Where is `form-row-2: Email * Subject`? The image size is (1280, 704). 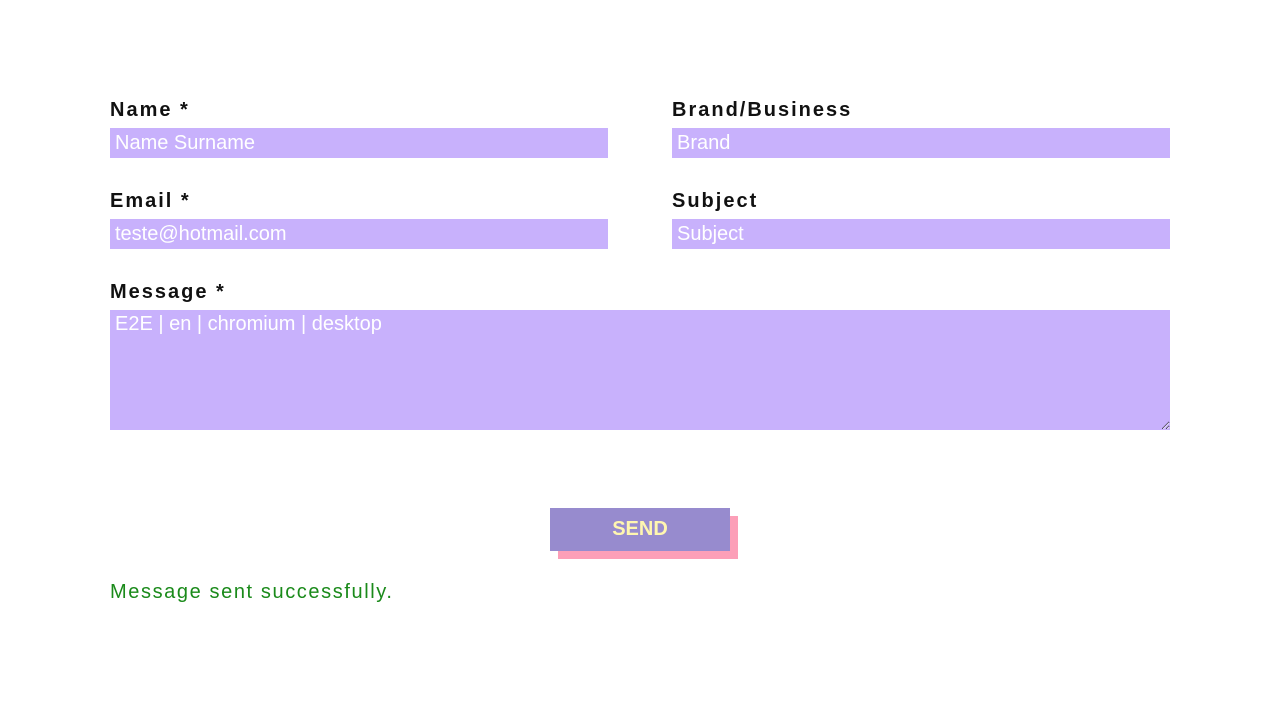
form-row-2: Email * Subject is located at coordinates (640, 219).